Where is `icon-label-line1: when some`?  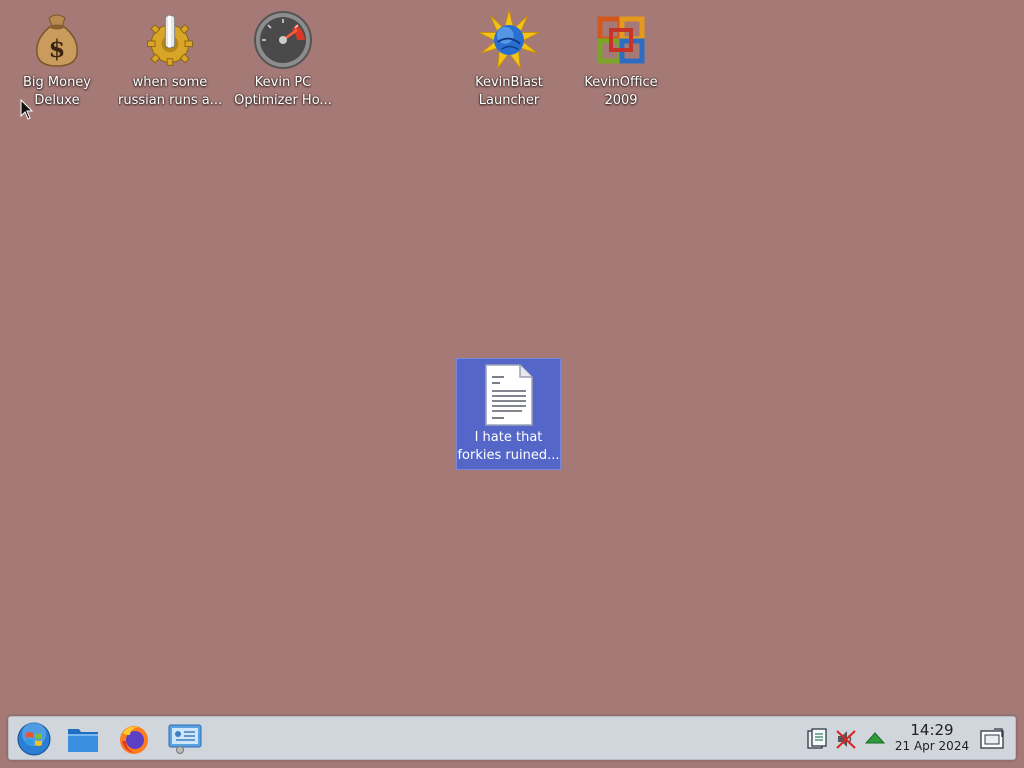
icon-label-line1: when some is located at coordinates (170, 82).